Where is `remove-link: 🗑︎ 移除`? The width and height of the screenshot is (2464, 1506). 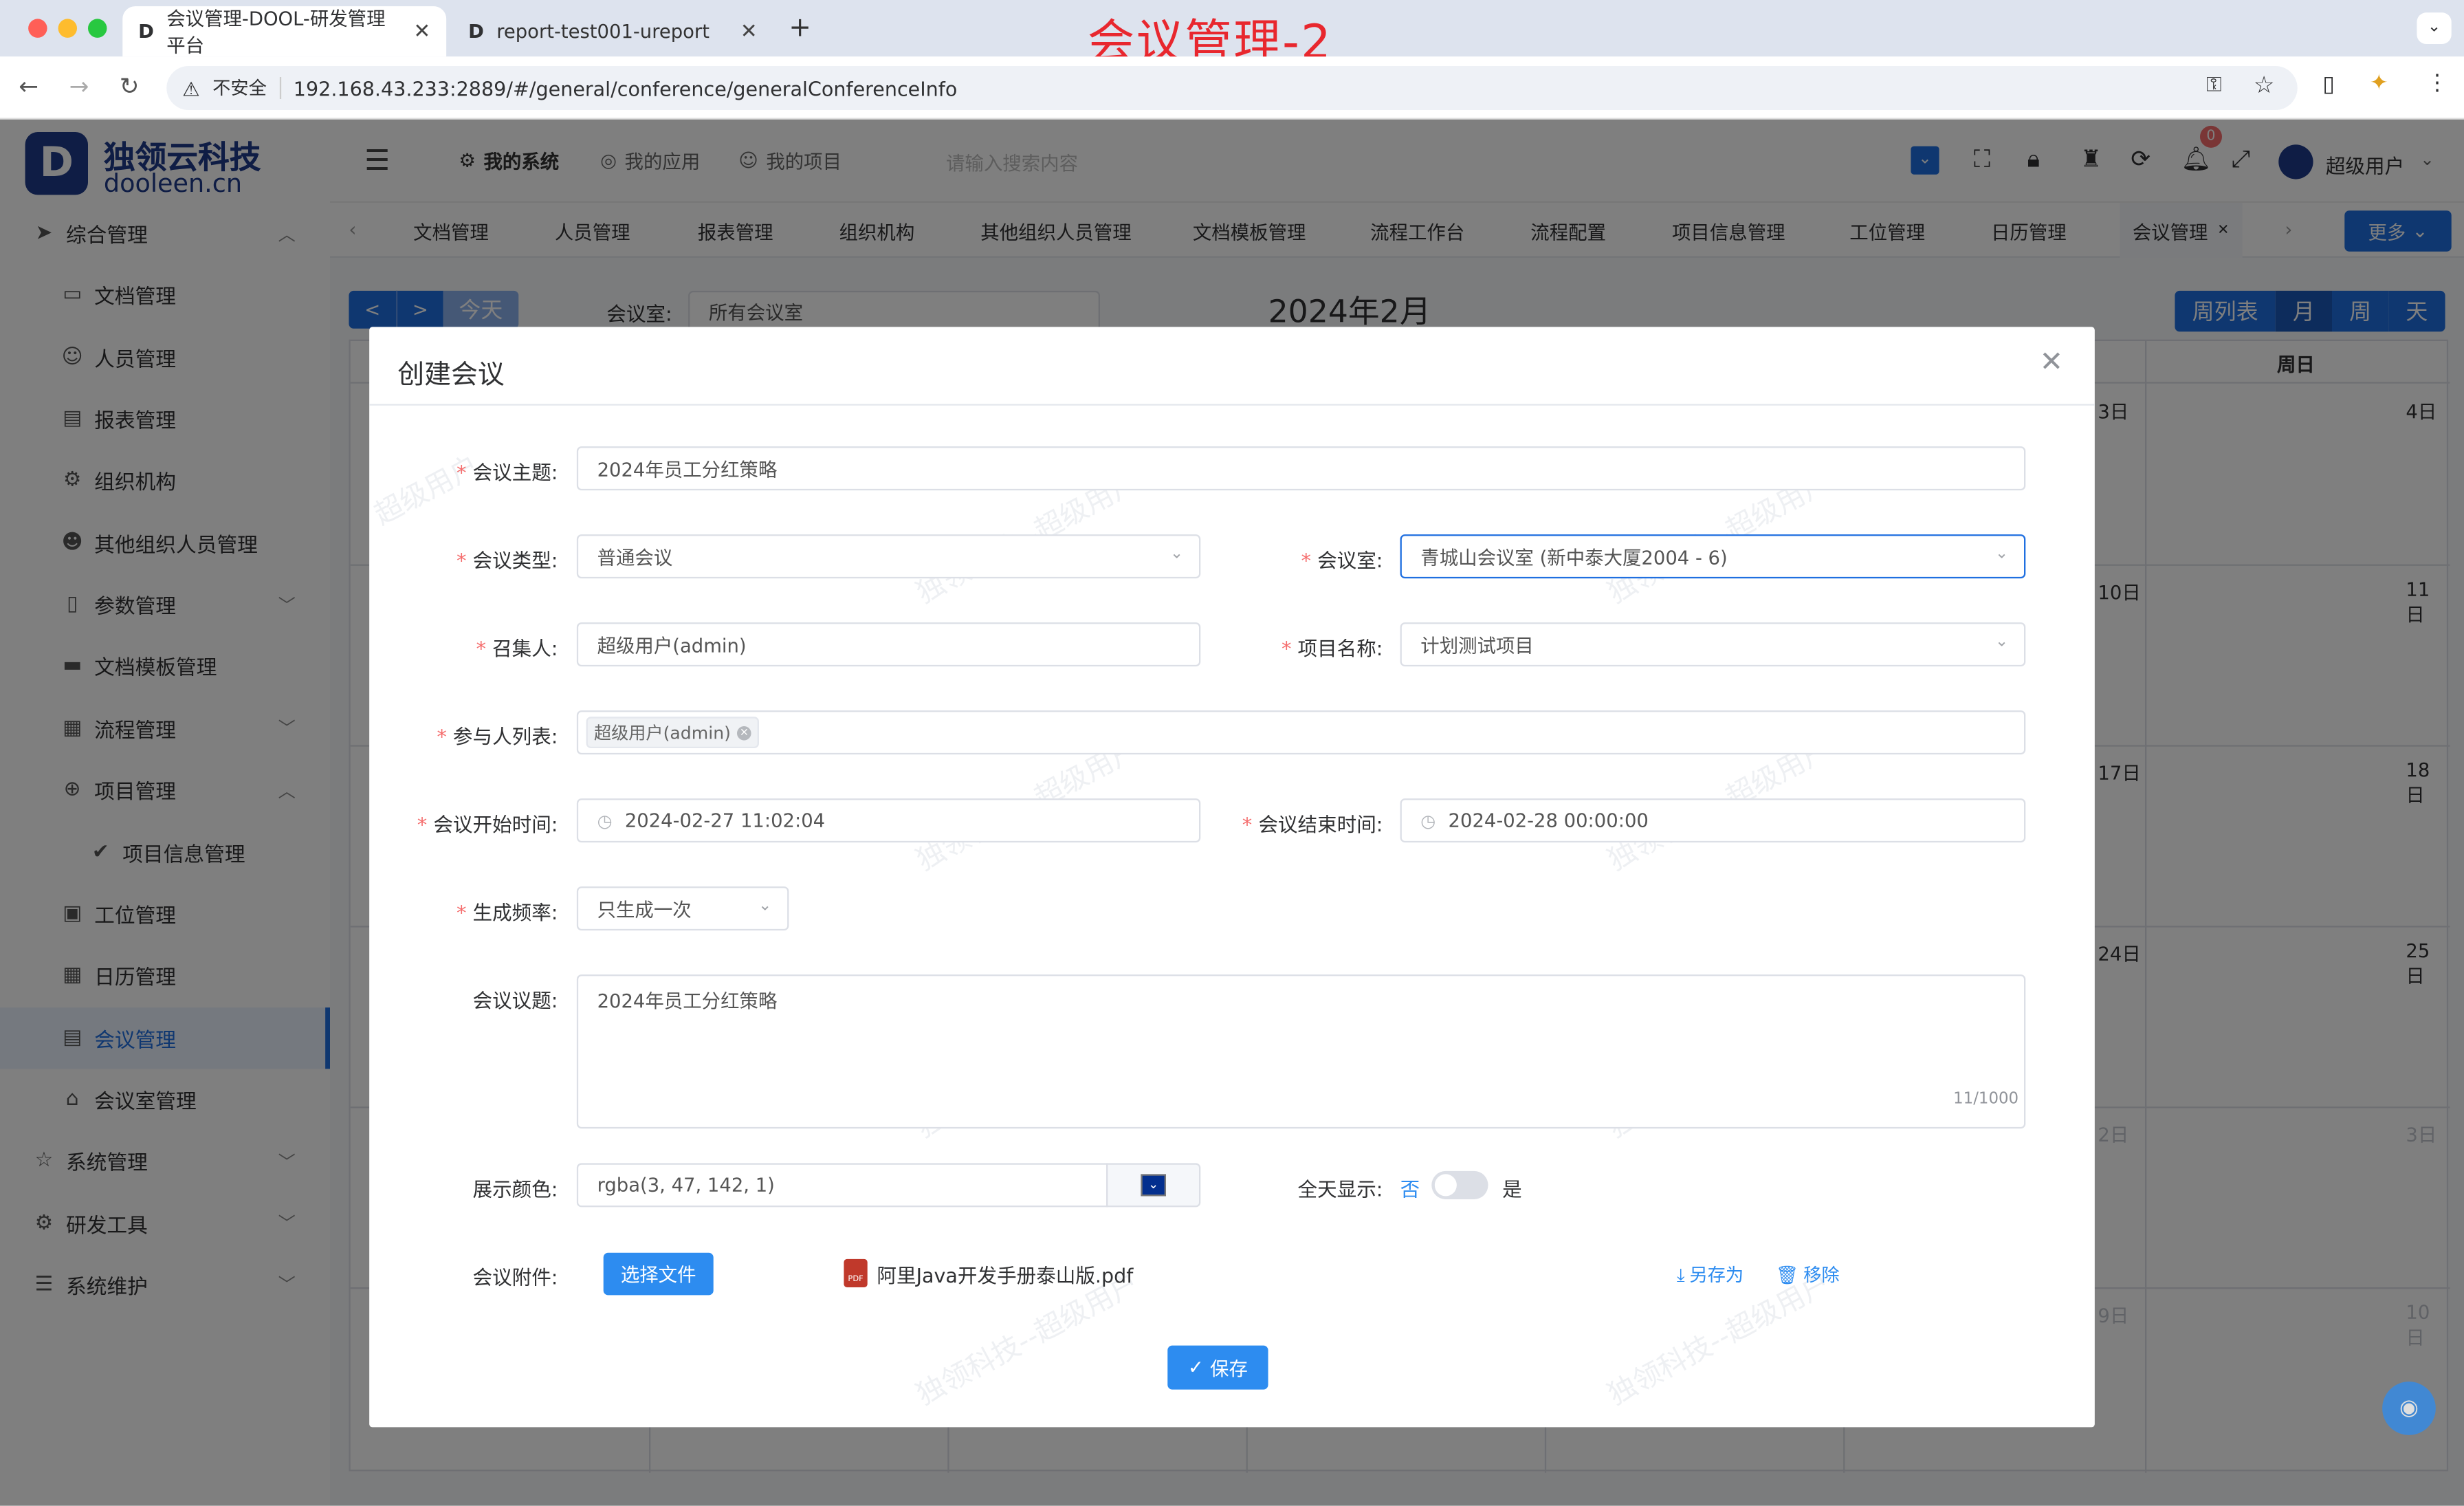
remove-link: 🗑︎ 移除 is located at coordinates (1808, 1274).